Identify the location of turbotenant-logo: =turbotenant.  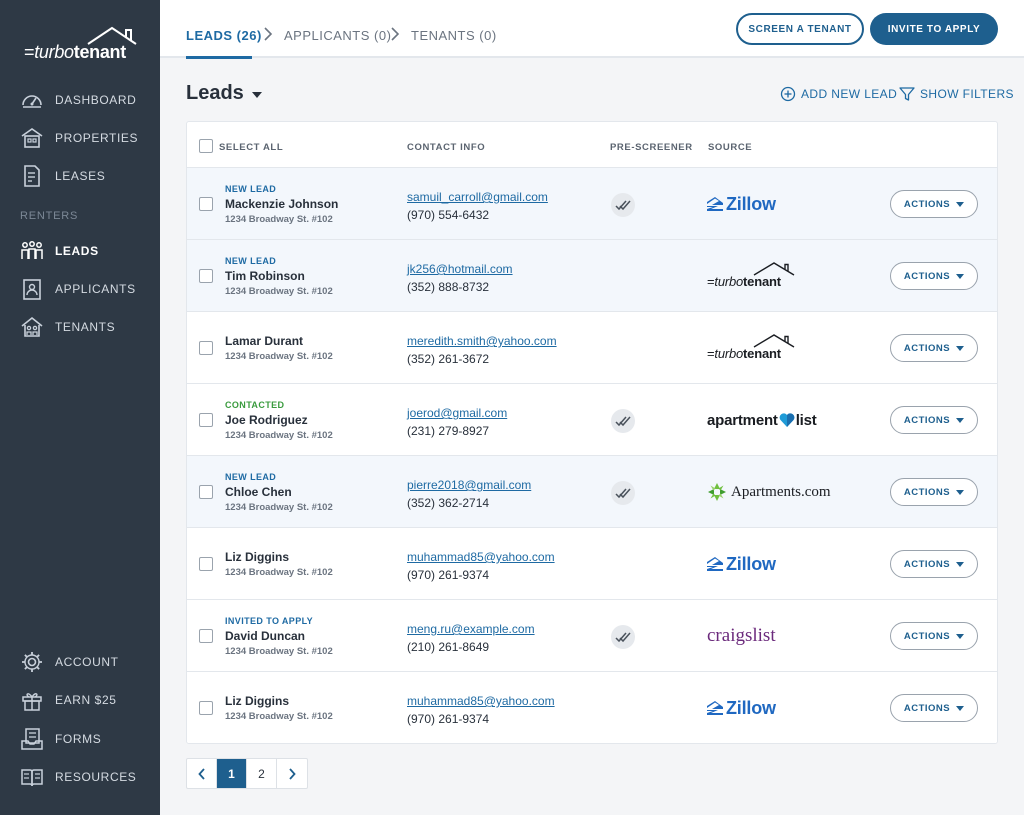
(83, 44).